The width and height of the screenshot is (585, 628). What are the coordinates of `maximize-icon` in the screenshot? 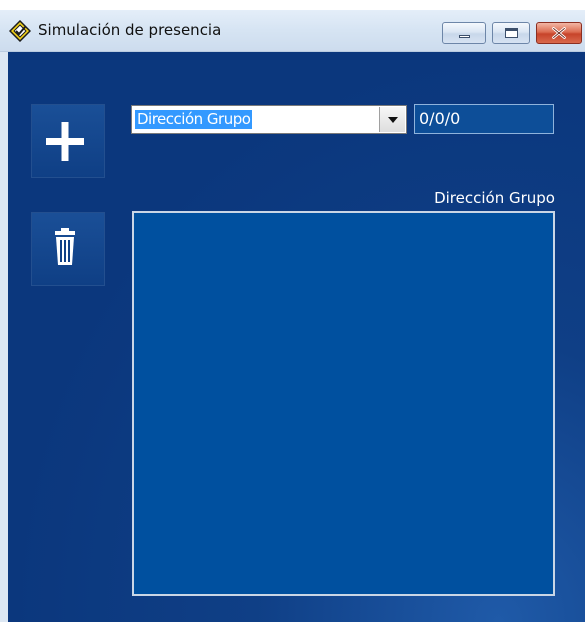 It's located at (511, 33).